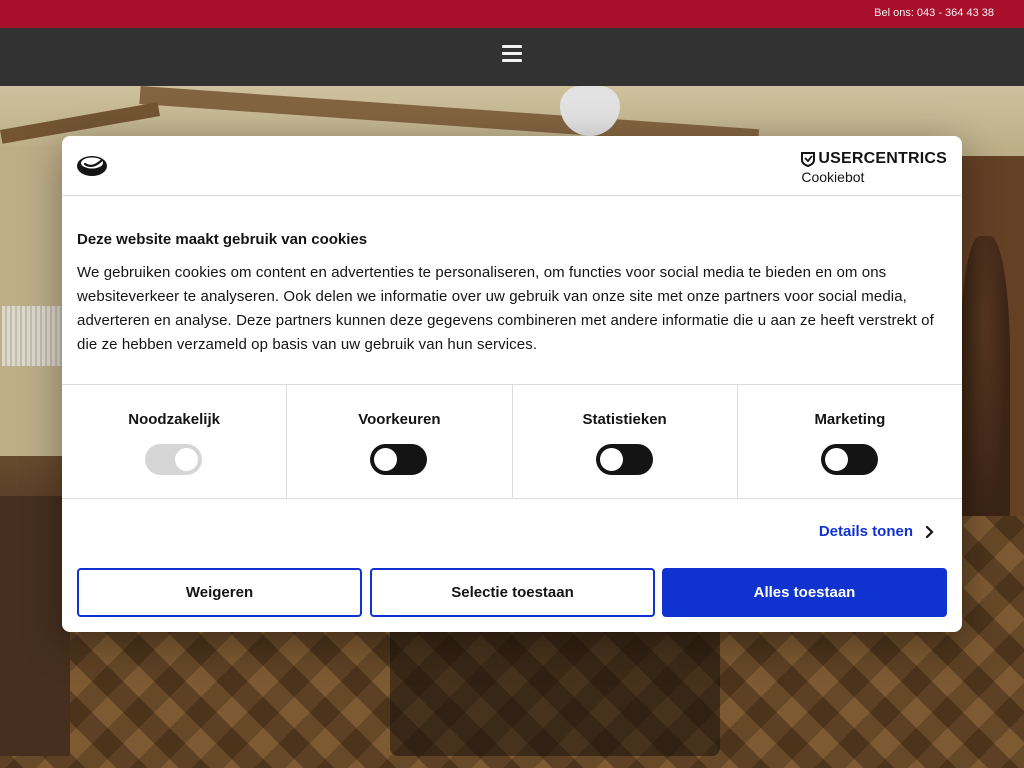 The width and height of the screenshot is (1024, 768). What do you see at coordinates (399, 419) in the screenshot?
I see `category-label: Voorkeuren` at bounding box center [399, 419].